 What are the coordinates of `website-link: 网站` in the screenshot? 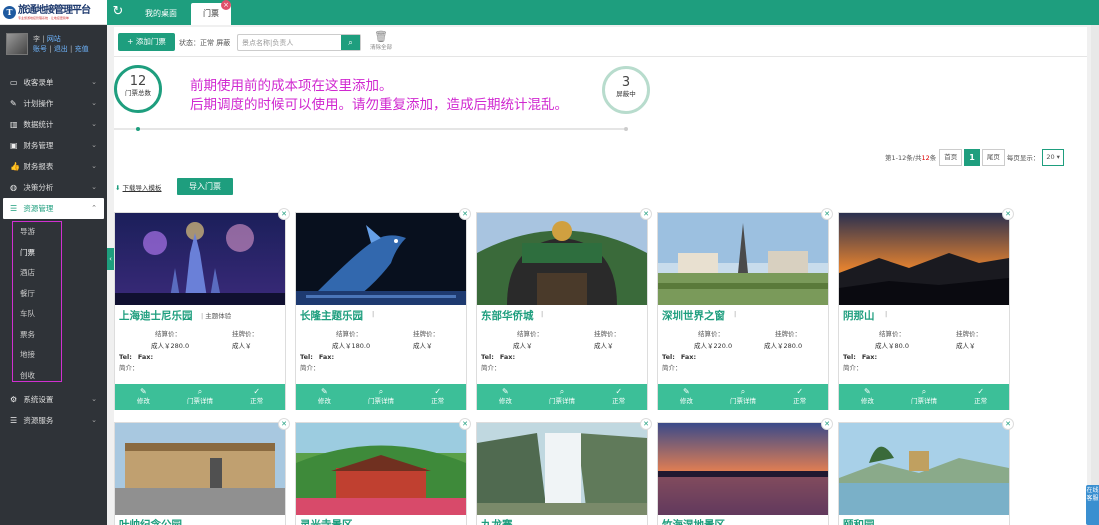 It's located at (54, 39).